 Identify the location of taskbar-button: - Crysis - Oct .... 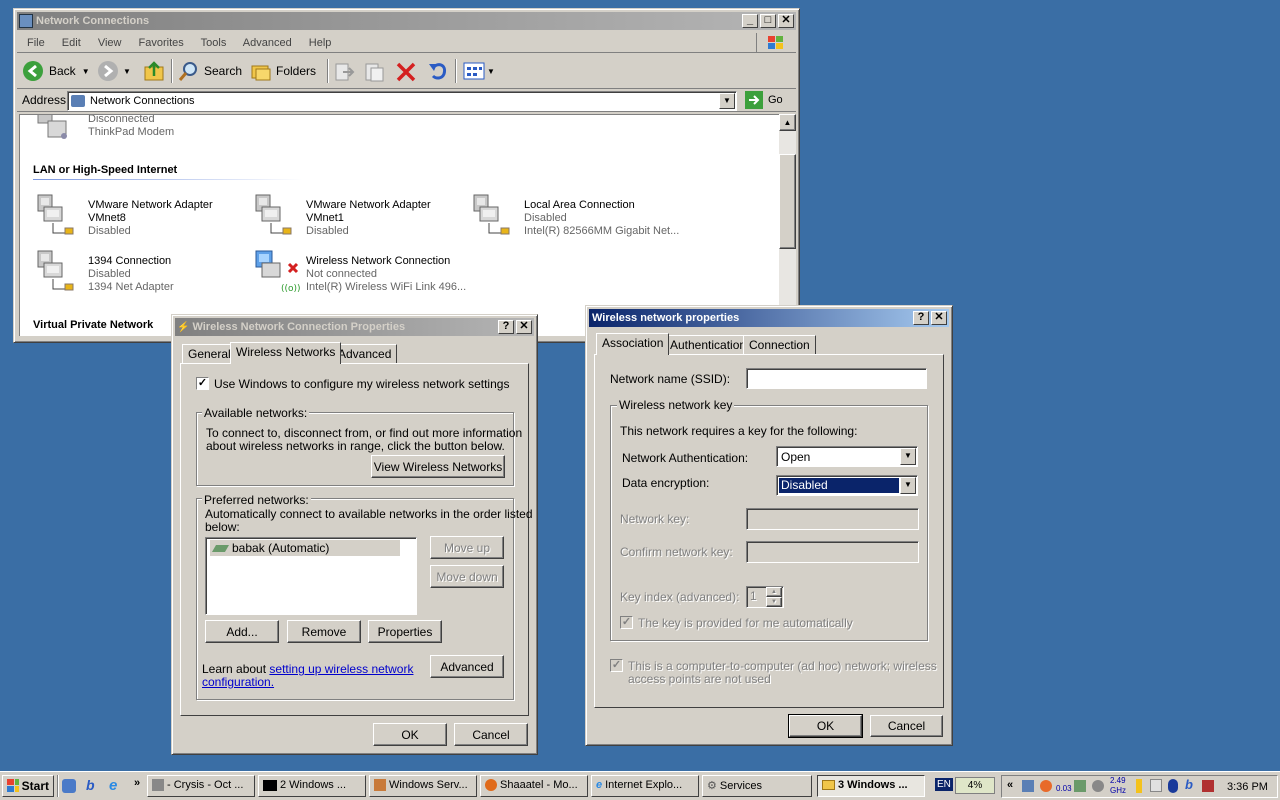
(201, 786).